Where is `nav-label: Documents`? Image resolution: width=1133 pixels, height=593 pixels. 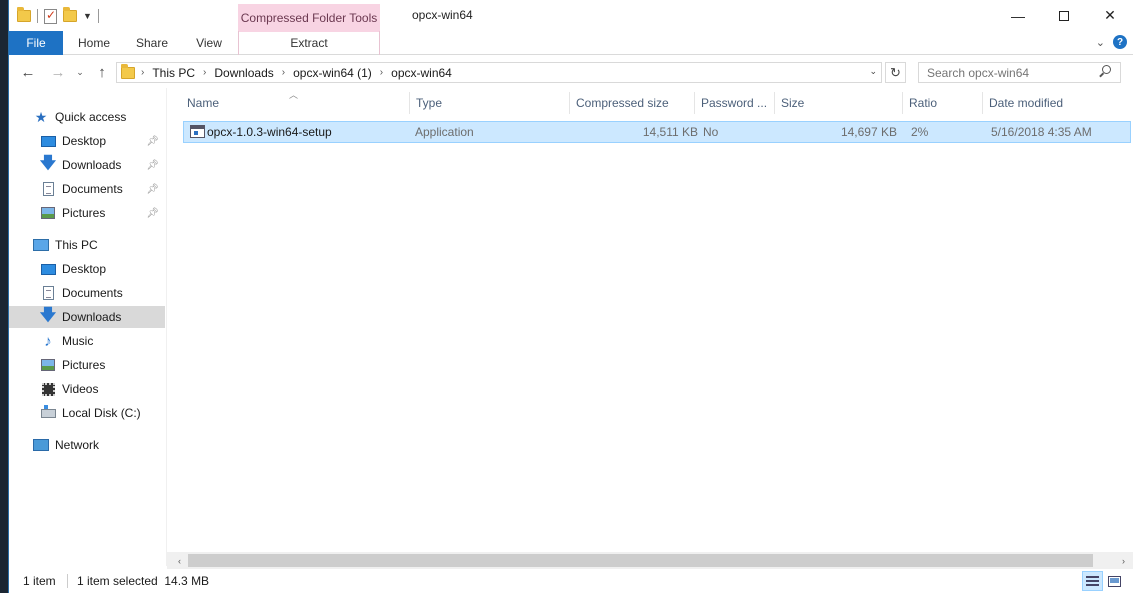 nav-label: Documents is located at coordinates (92, 293).